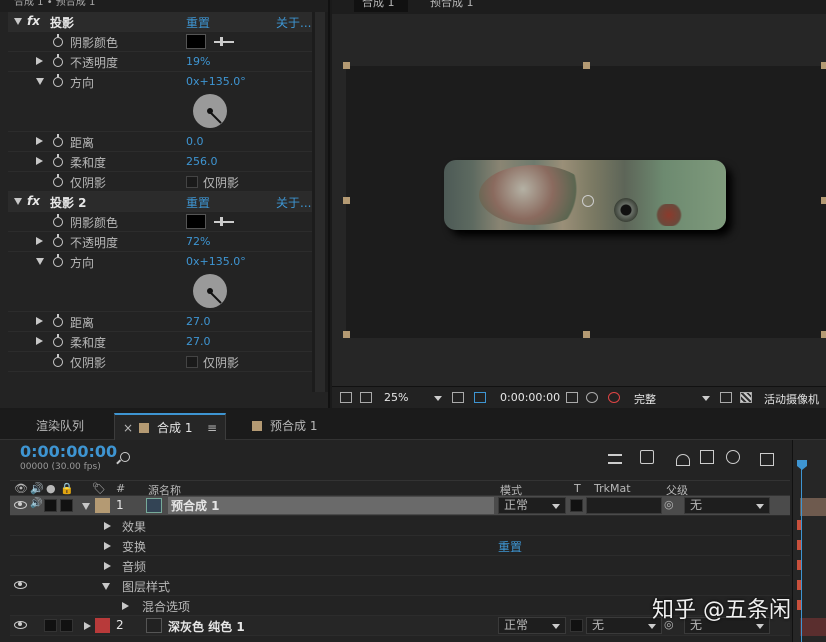 This screenshot has width=826, height=642. Describe the element at coordinates (577, 488) in the screenshot. I see `column-t: T` at that location.